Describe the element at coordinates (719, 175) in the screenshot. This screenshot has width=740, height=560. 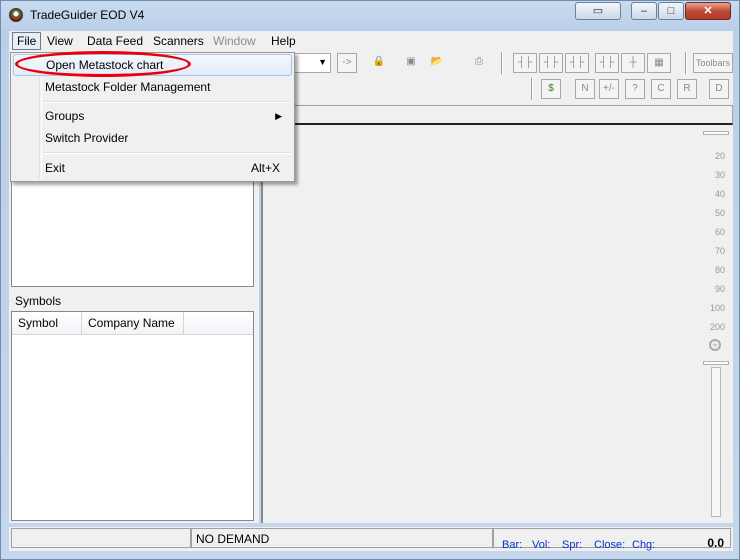
I see `scale-label: 30` at that location.